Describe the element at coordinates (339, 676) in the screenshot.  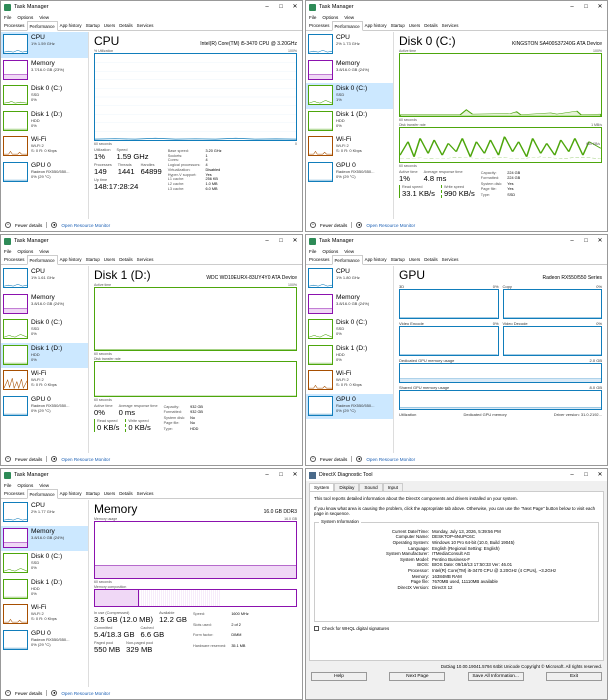
I see `help-button: Help` at that location.